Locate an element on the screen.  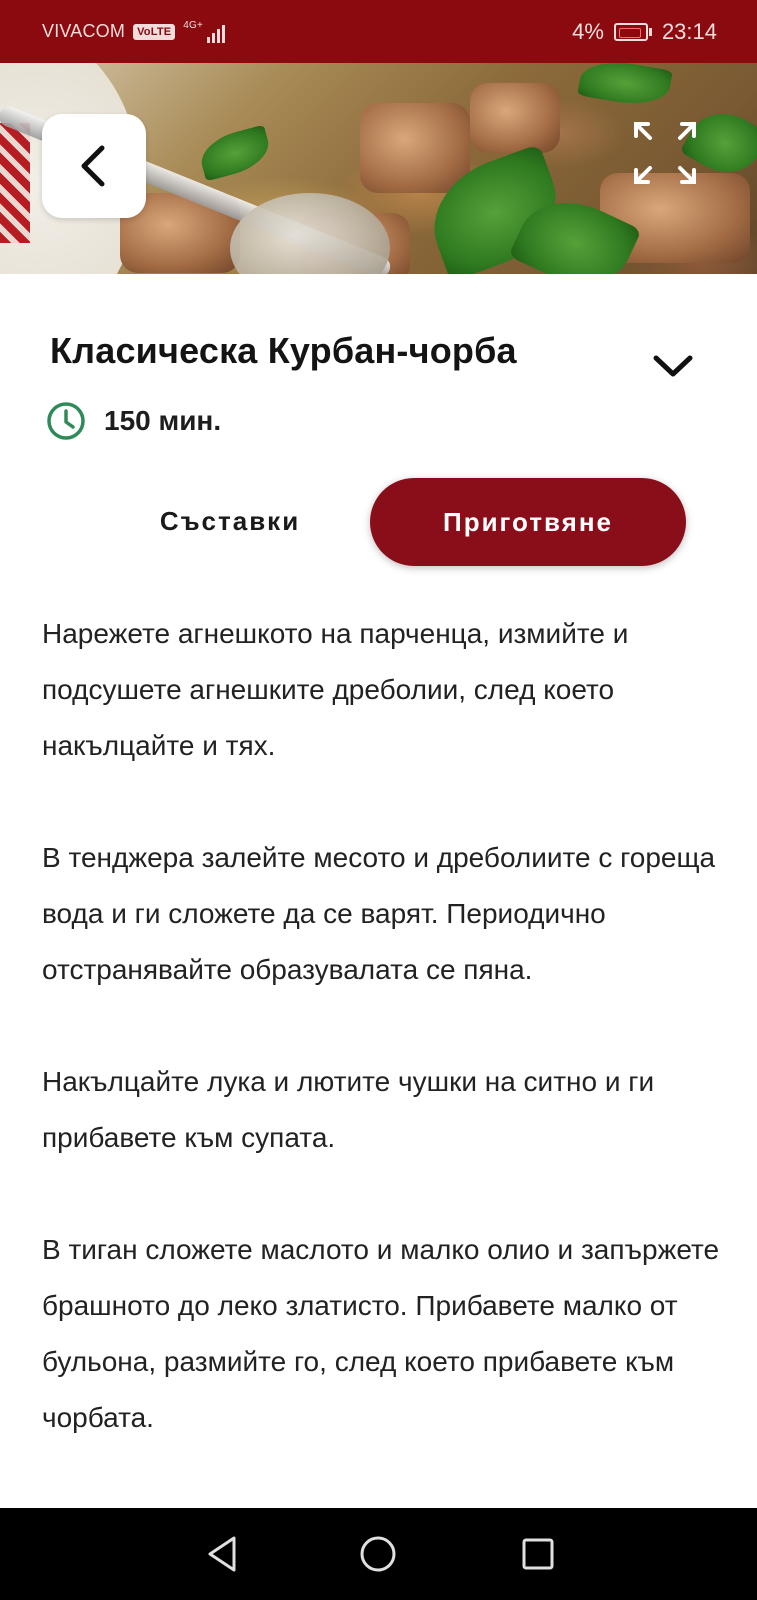
signal-icon: 4G+ is located at coordinates (204, 31).